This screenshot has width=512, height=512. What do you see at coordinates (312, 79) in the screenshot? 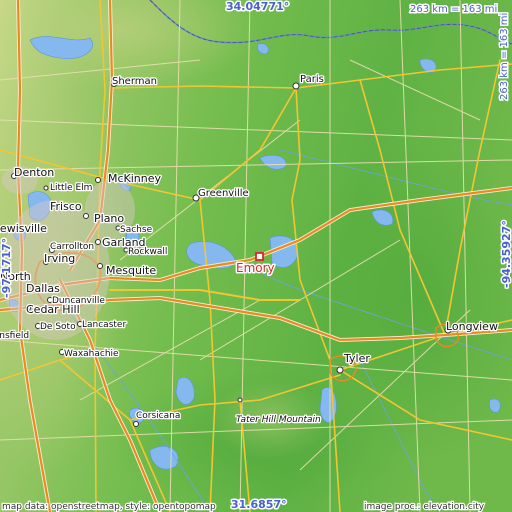
I see `label-paris: Paris` at bounding box center [312, 79].